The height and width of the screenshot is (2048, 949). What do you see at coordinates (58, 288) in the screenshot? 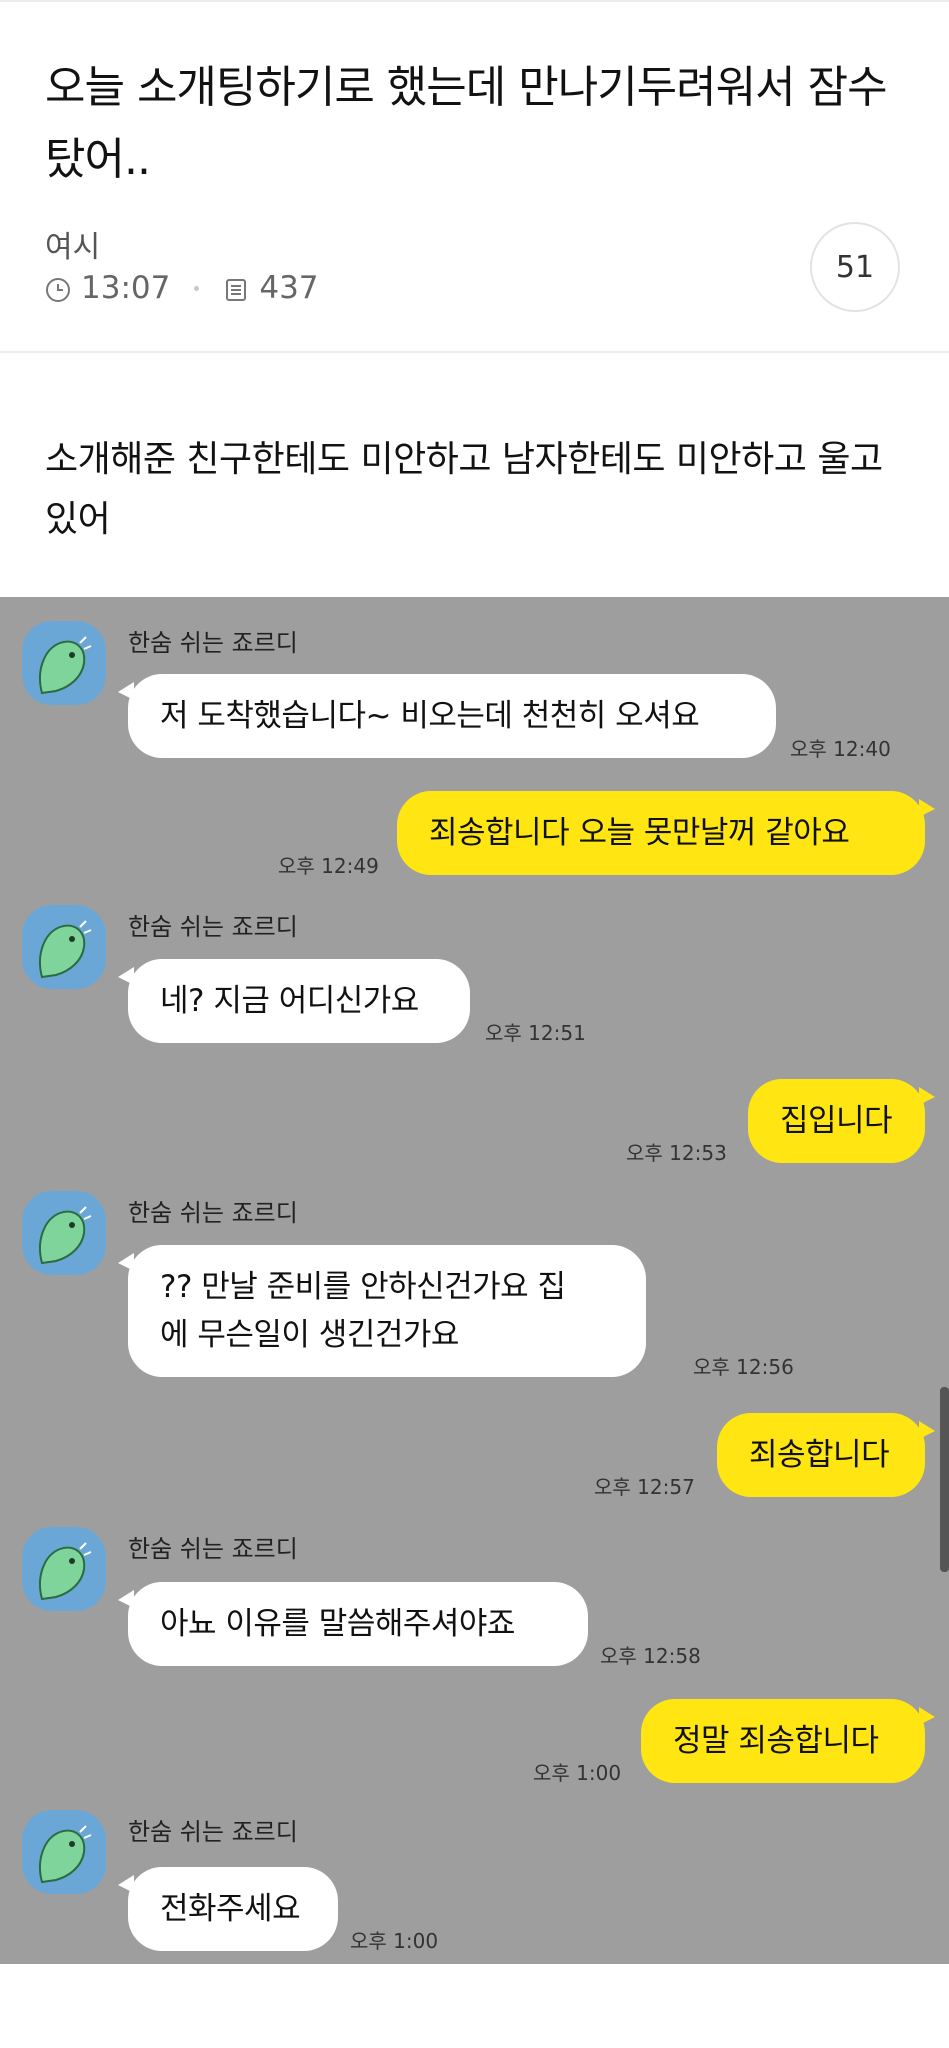
I see `clock-icon` at bounding box center [58, 288].